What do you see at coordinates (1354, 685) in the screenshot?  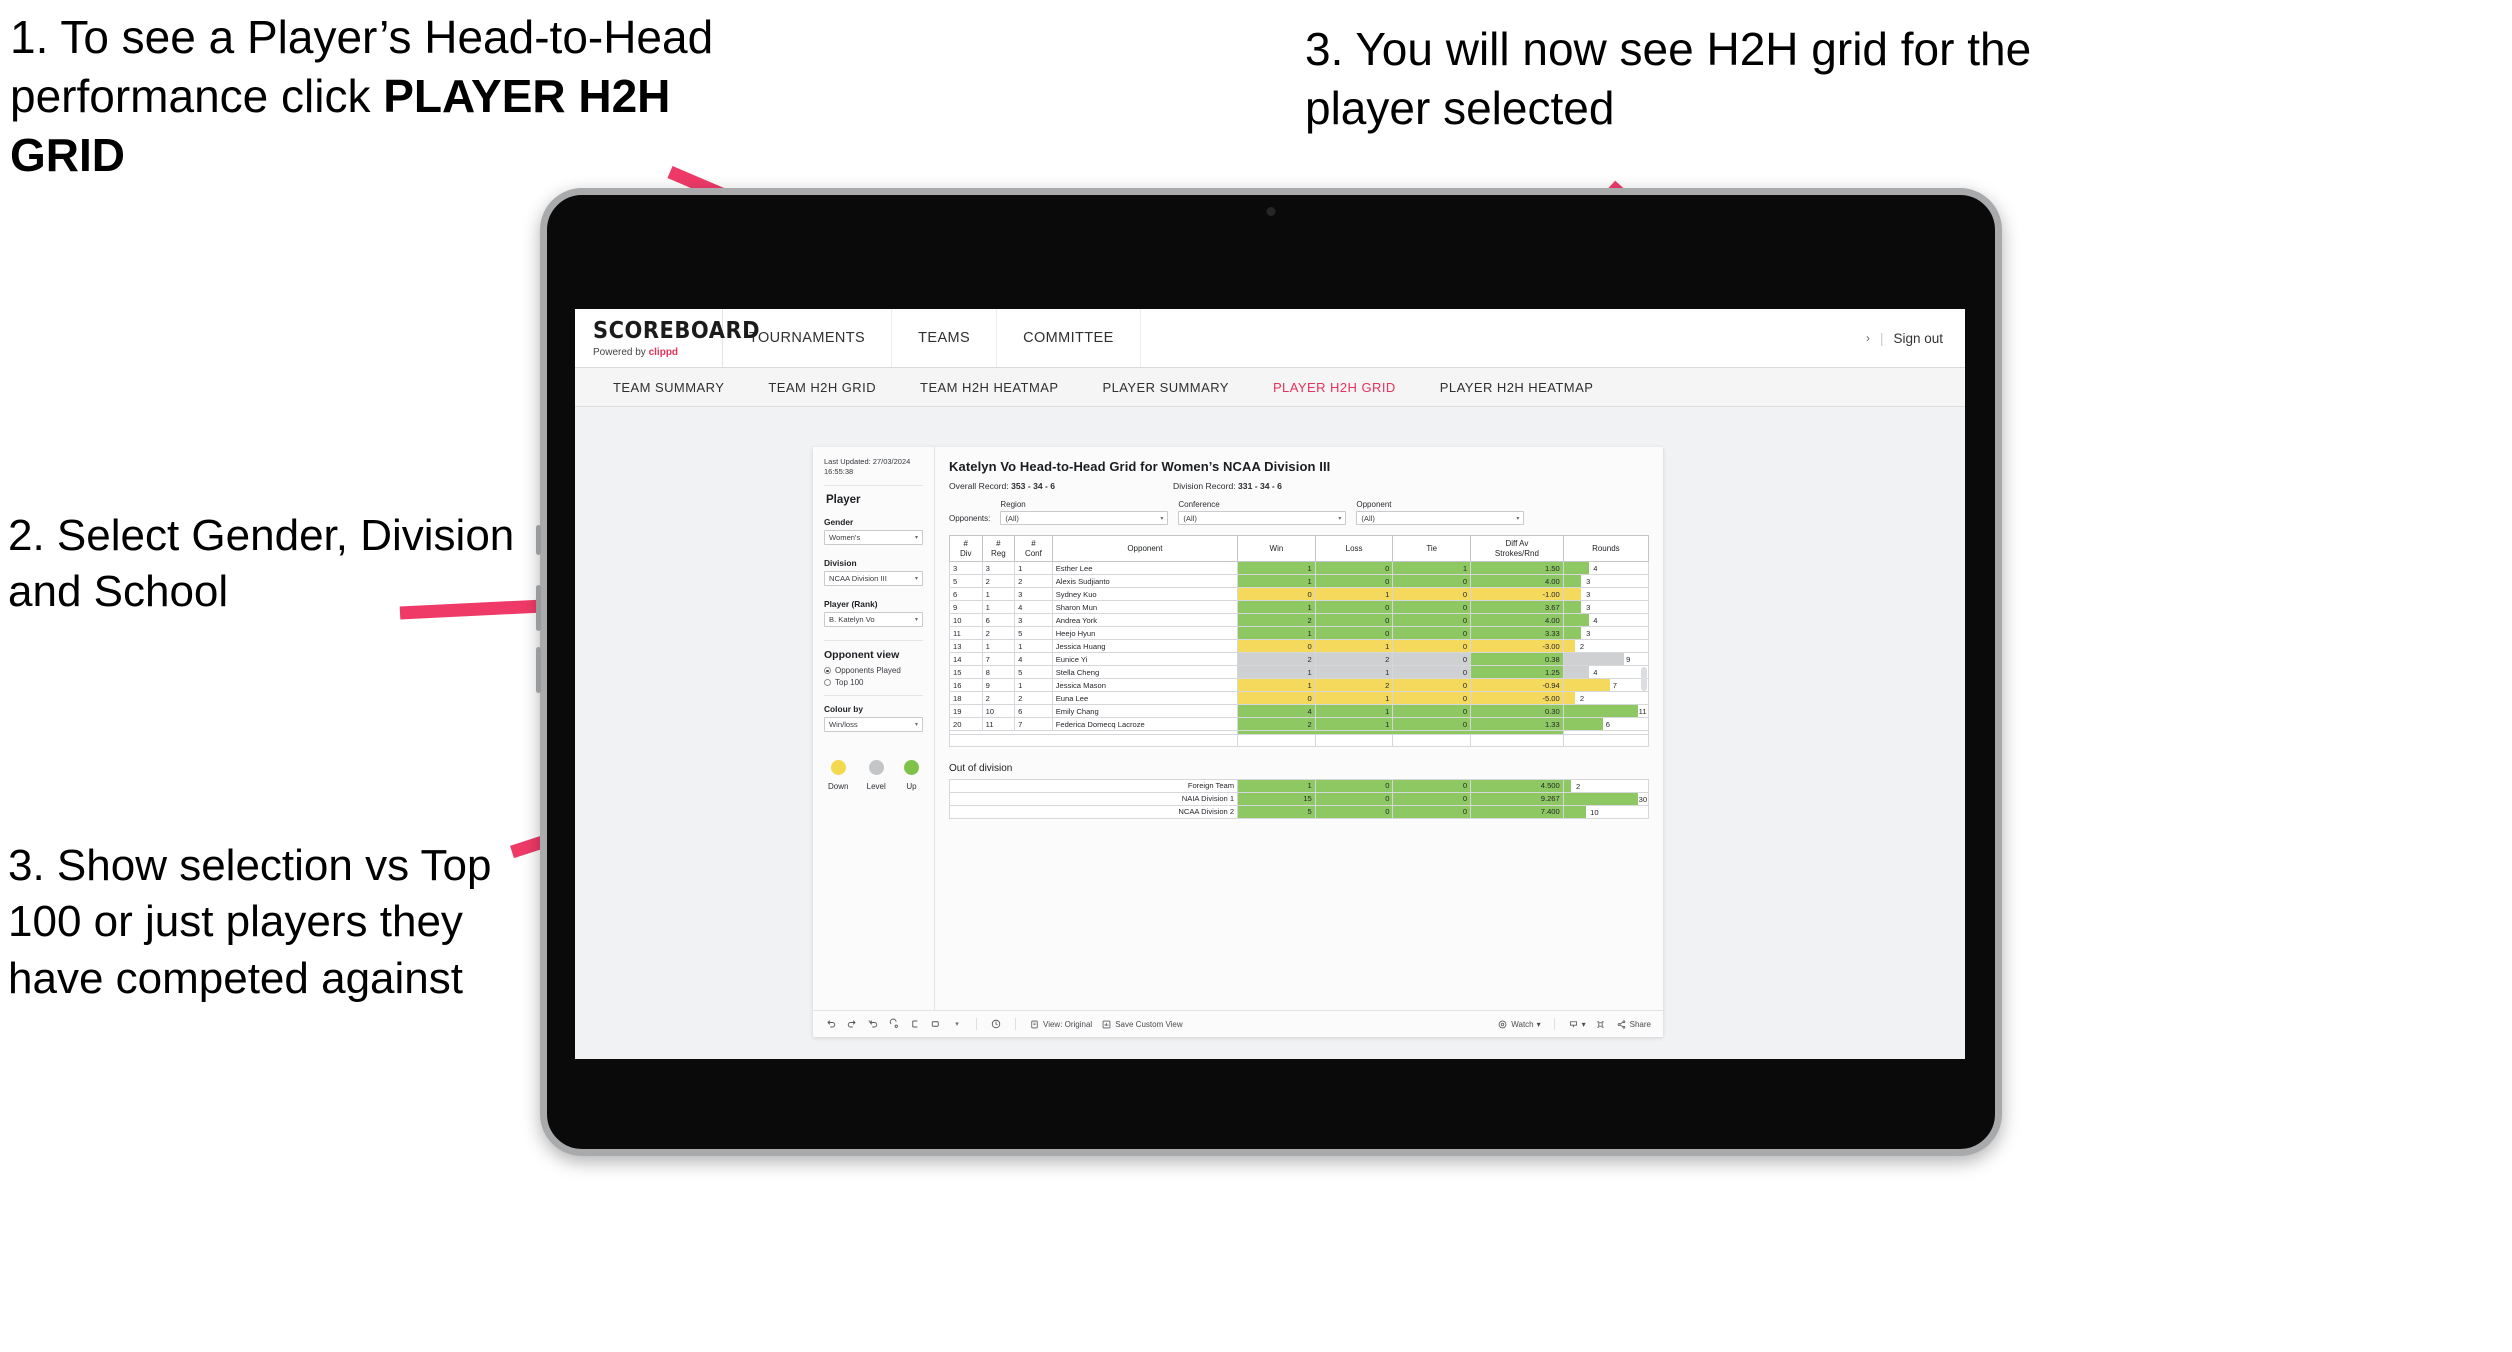 I see `cell-loss: 2` at bounding box center [1354, 685].